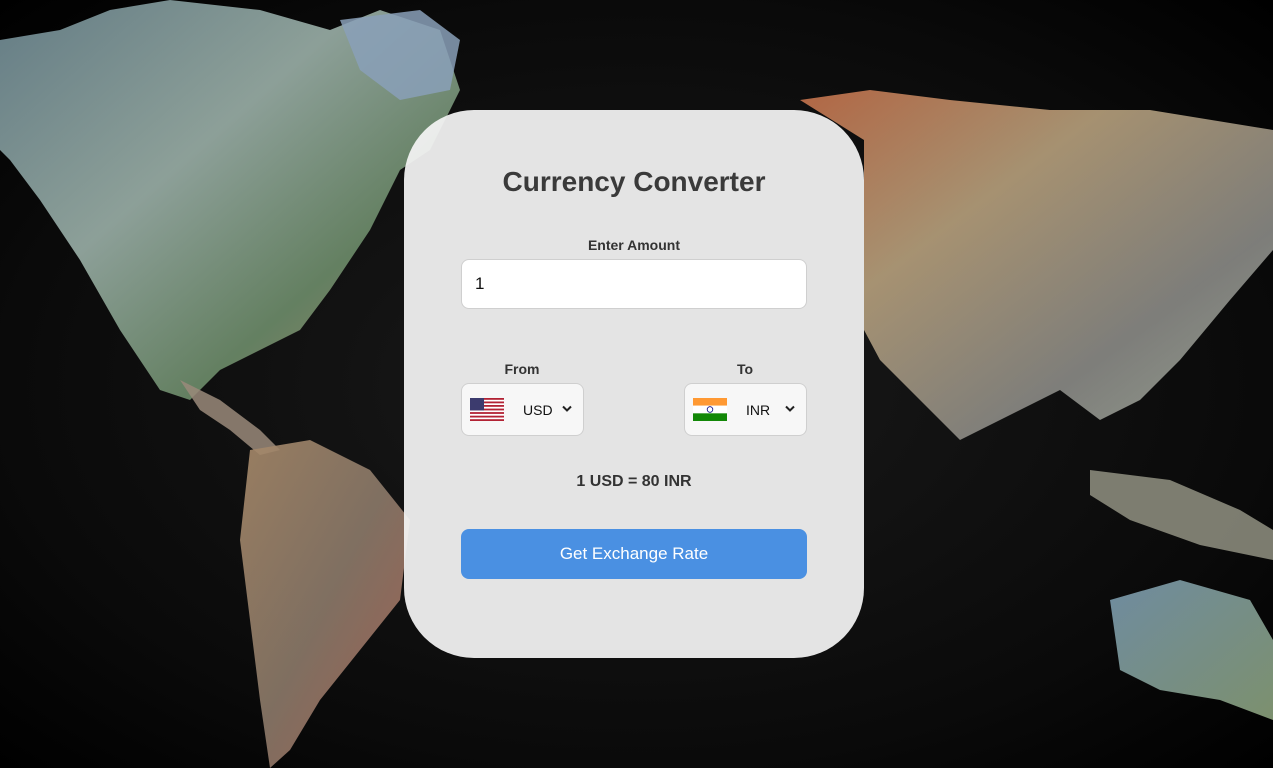 This screenshot has width=1273, height=768. What do you see at coordinates (745, 369) in the screenshot?
I see `to-label: To` at bounding box center [745, 369].